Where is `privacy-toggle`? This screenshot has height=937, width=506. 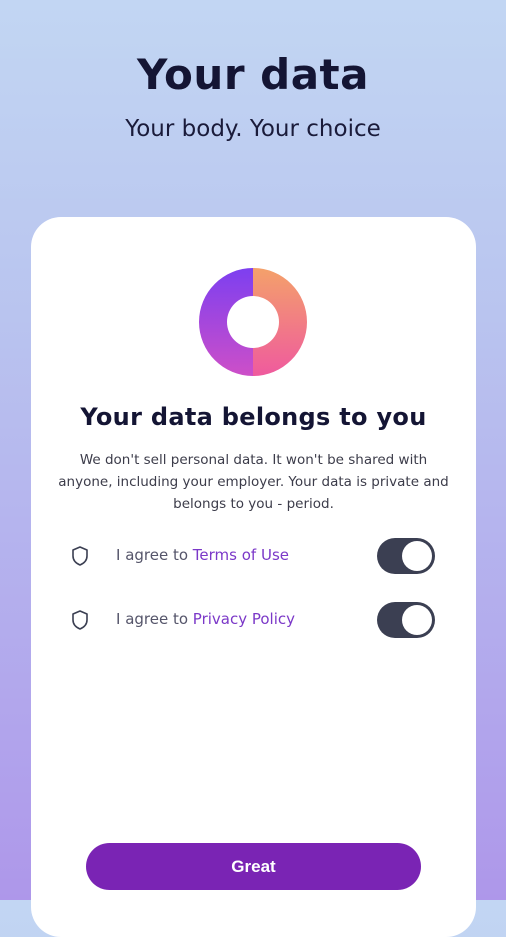 privacy-toggle is located at coordinates (406, 620).